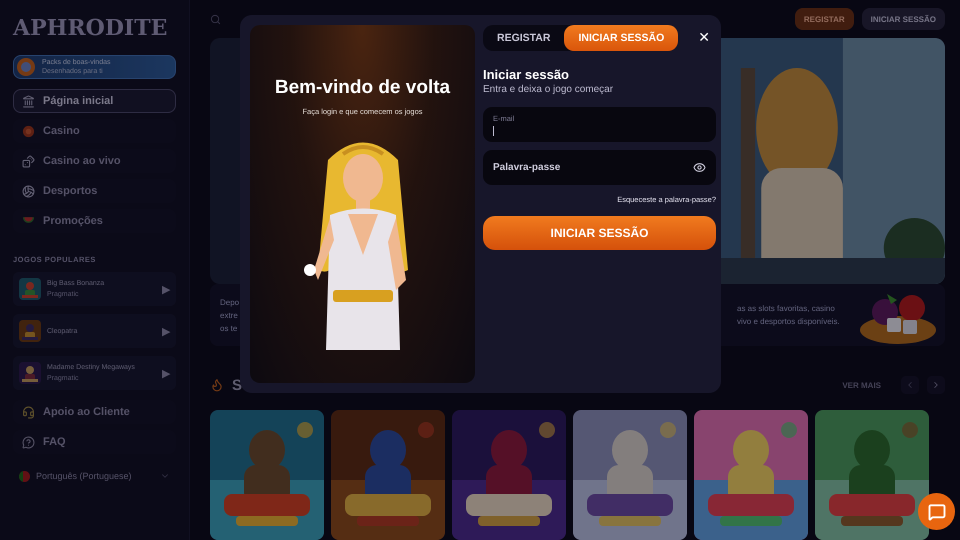 Image resolution: width=960 pixels, height=540 pixels. What do you see at coordinates (28, 412) in the screenshot?
I see `headset-icon` at bounding box center [28, 412].